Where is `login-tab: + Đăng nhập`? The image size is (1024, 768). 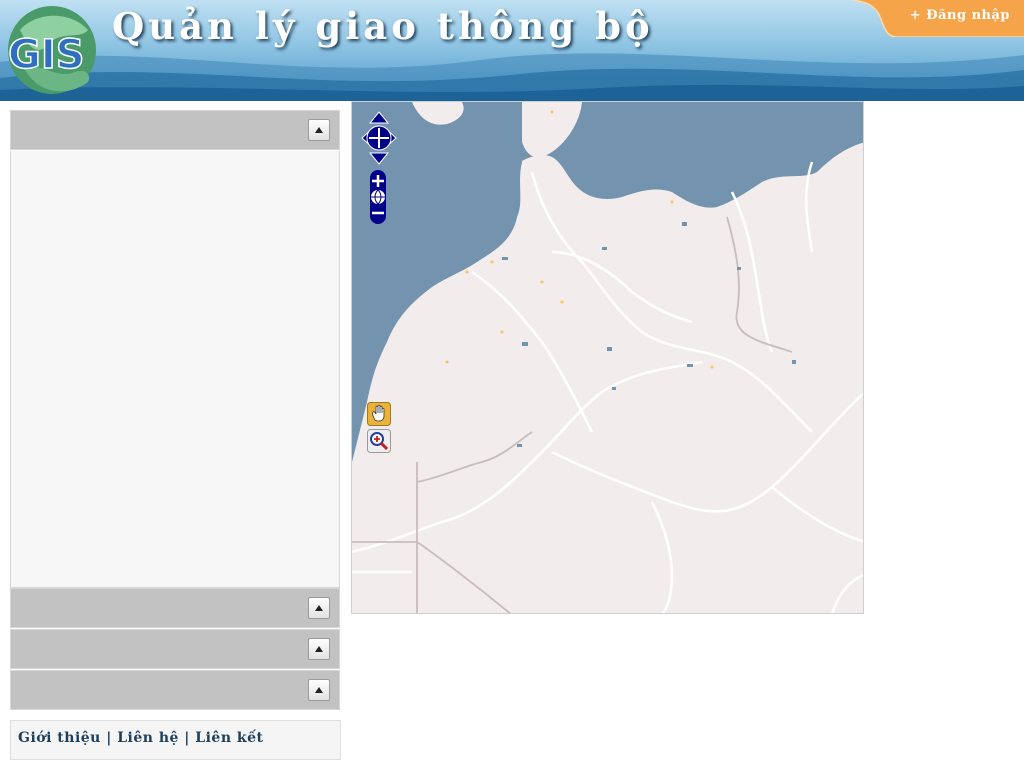
login-tab: + Đăng nhập is located at coordinates (938, 18).